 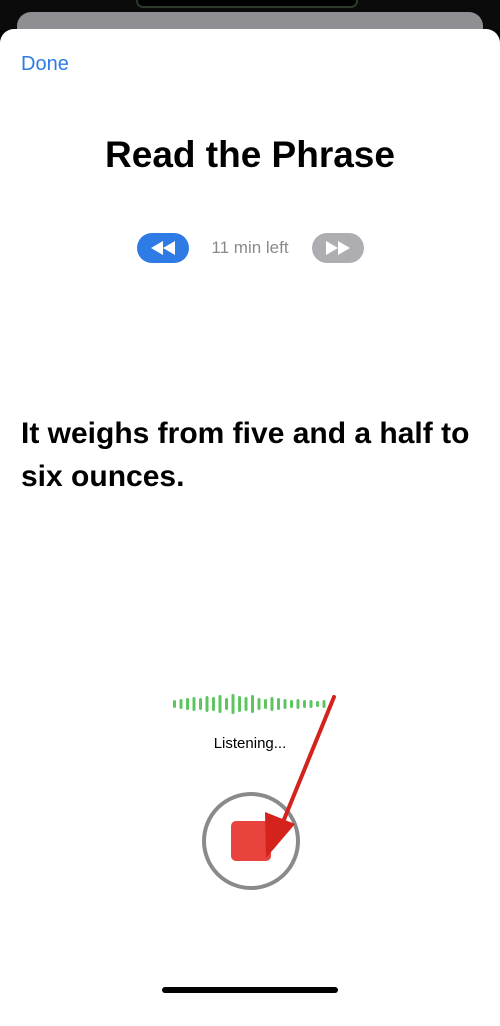 I want to click on rewind-icon, so click(x=163, y=248).